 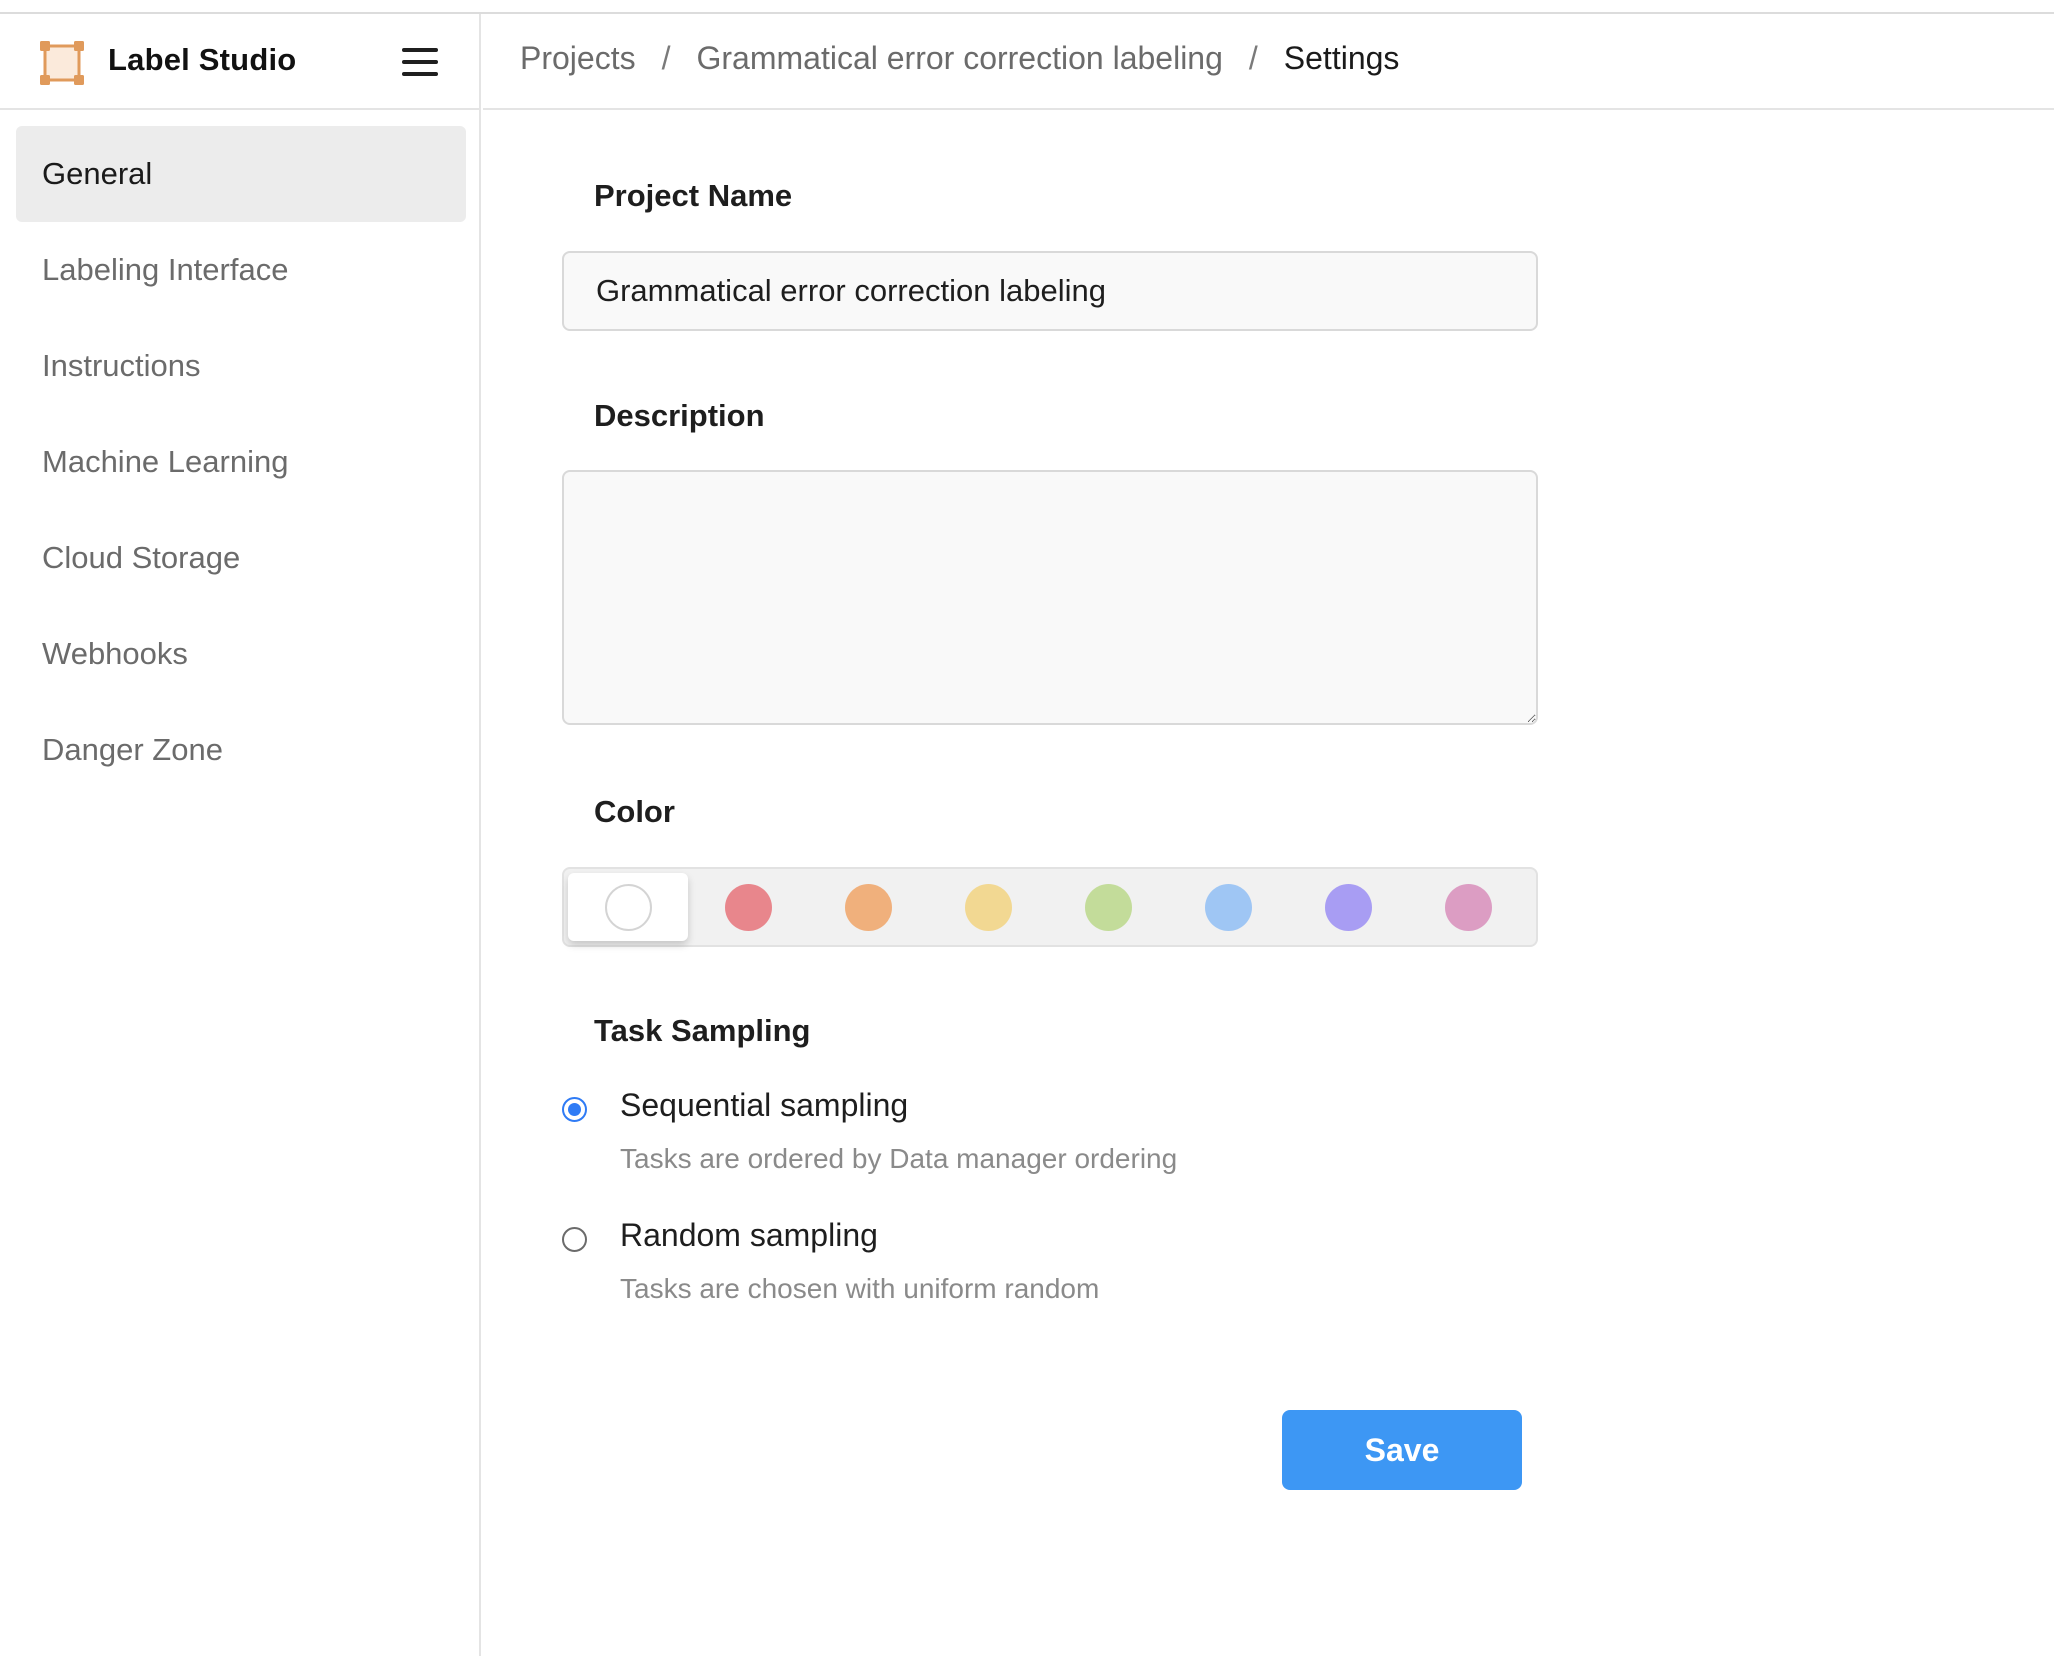 I want to click on color-swatch-purple, so click(x=1348, y=907).